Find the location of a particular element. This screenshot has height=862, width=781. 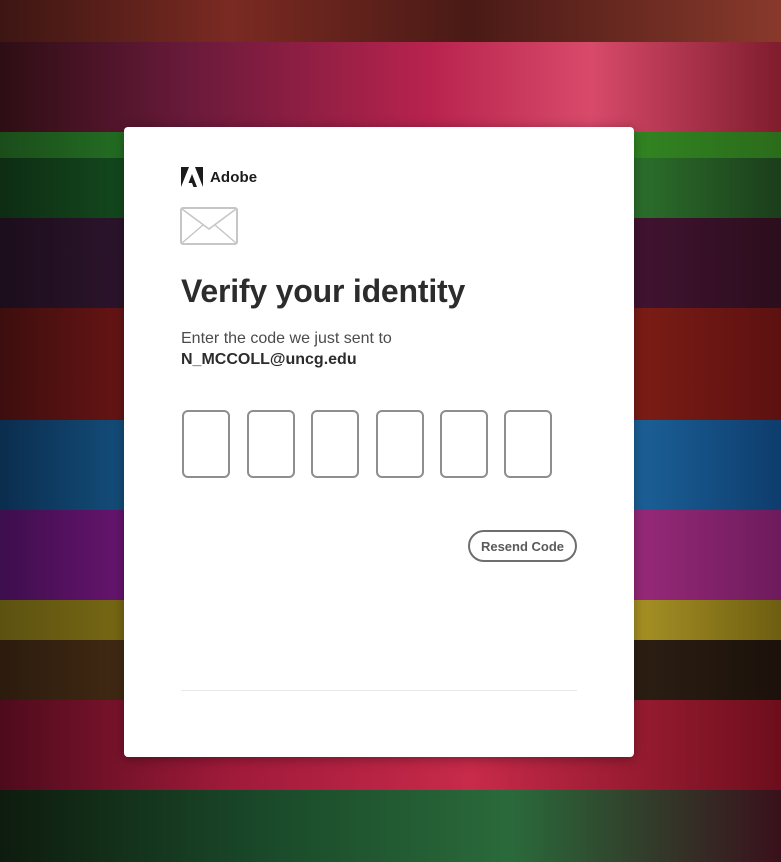

envelope-icon is located at coordinates (209, 226).